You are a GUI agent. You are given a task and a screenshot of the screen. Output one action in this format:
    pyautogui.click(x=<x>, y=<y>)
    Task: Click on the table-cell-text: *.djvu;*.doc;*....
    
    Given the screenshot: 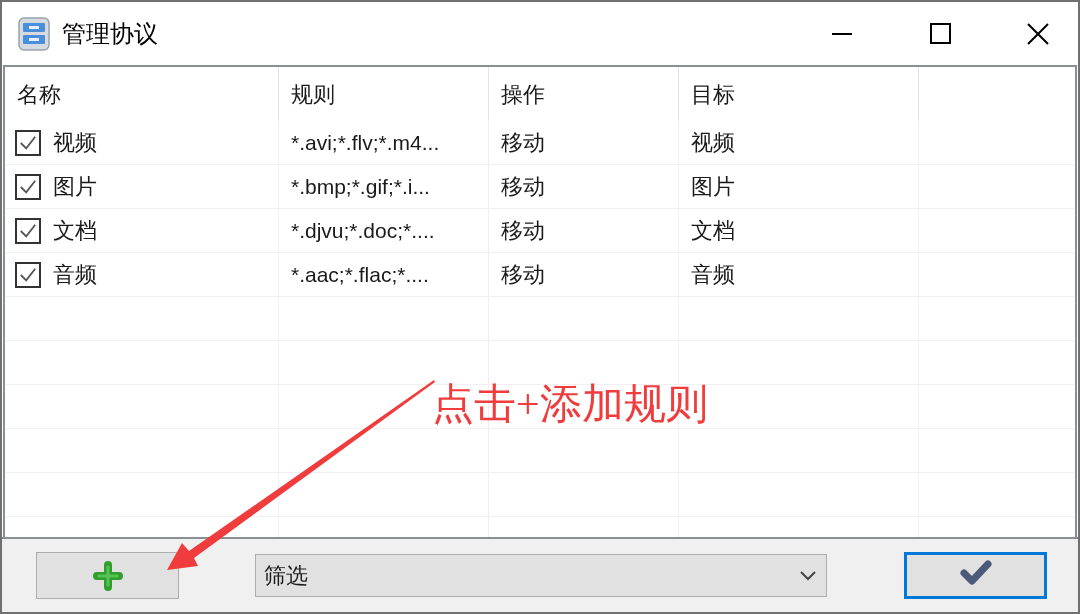 What is the action you would take?
    pyautogui.click(x=363, y=230)
    